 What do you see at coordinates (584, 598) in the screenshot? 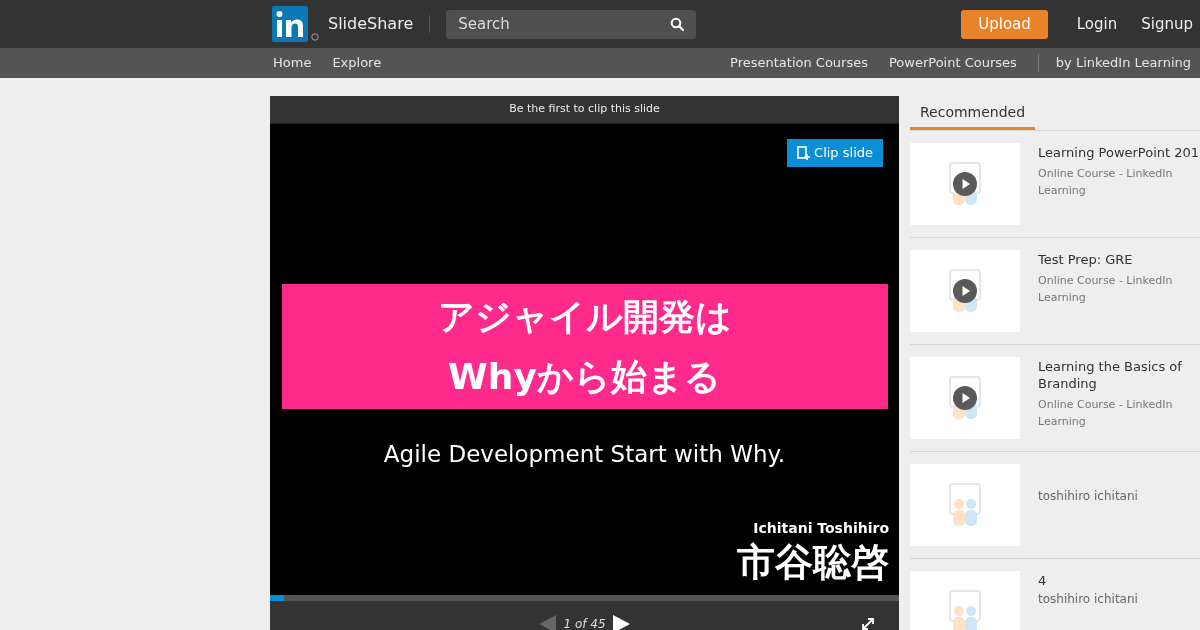
I see `progress-track` at bounding box center [584, 598].